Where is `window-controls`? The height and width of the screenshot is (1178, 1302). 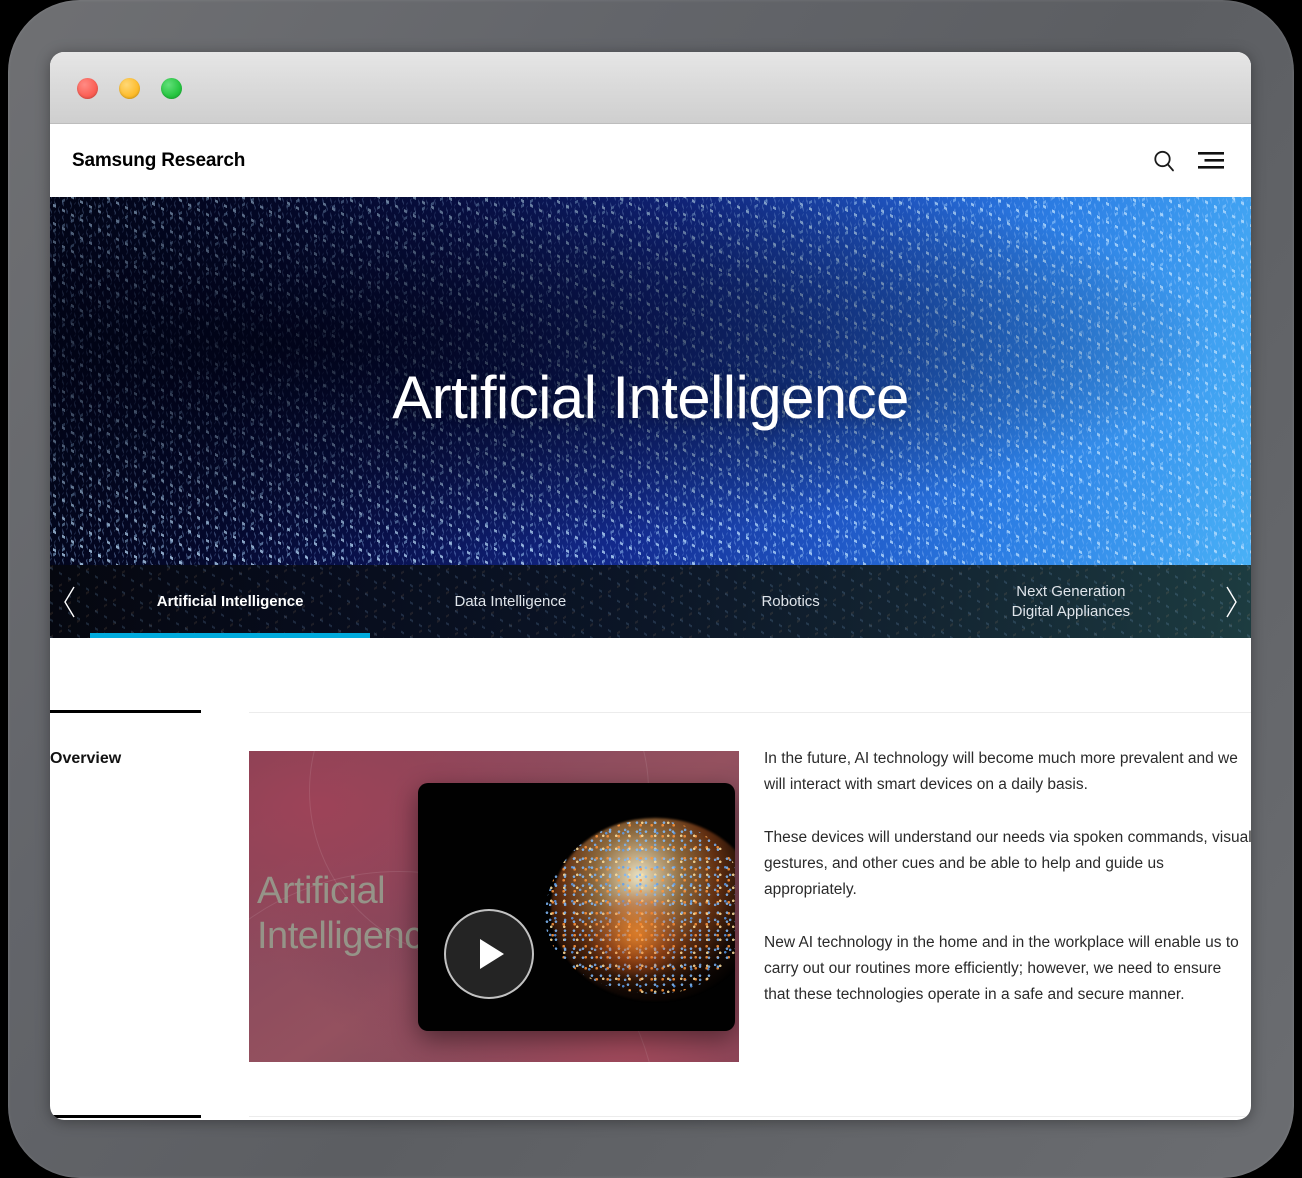
window-controls is located at coordinates (129, 88).